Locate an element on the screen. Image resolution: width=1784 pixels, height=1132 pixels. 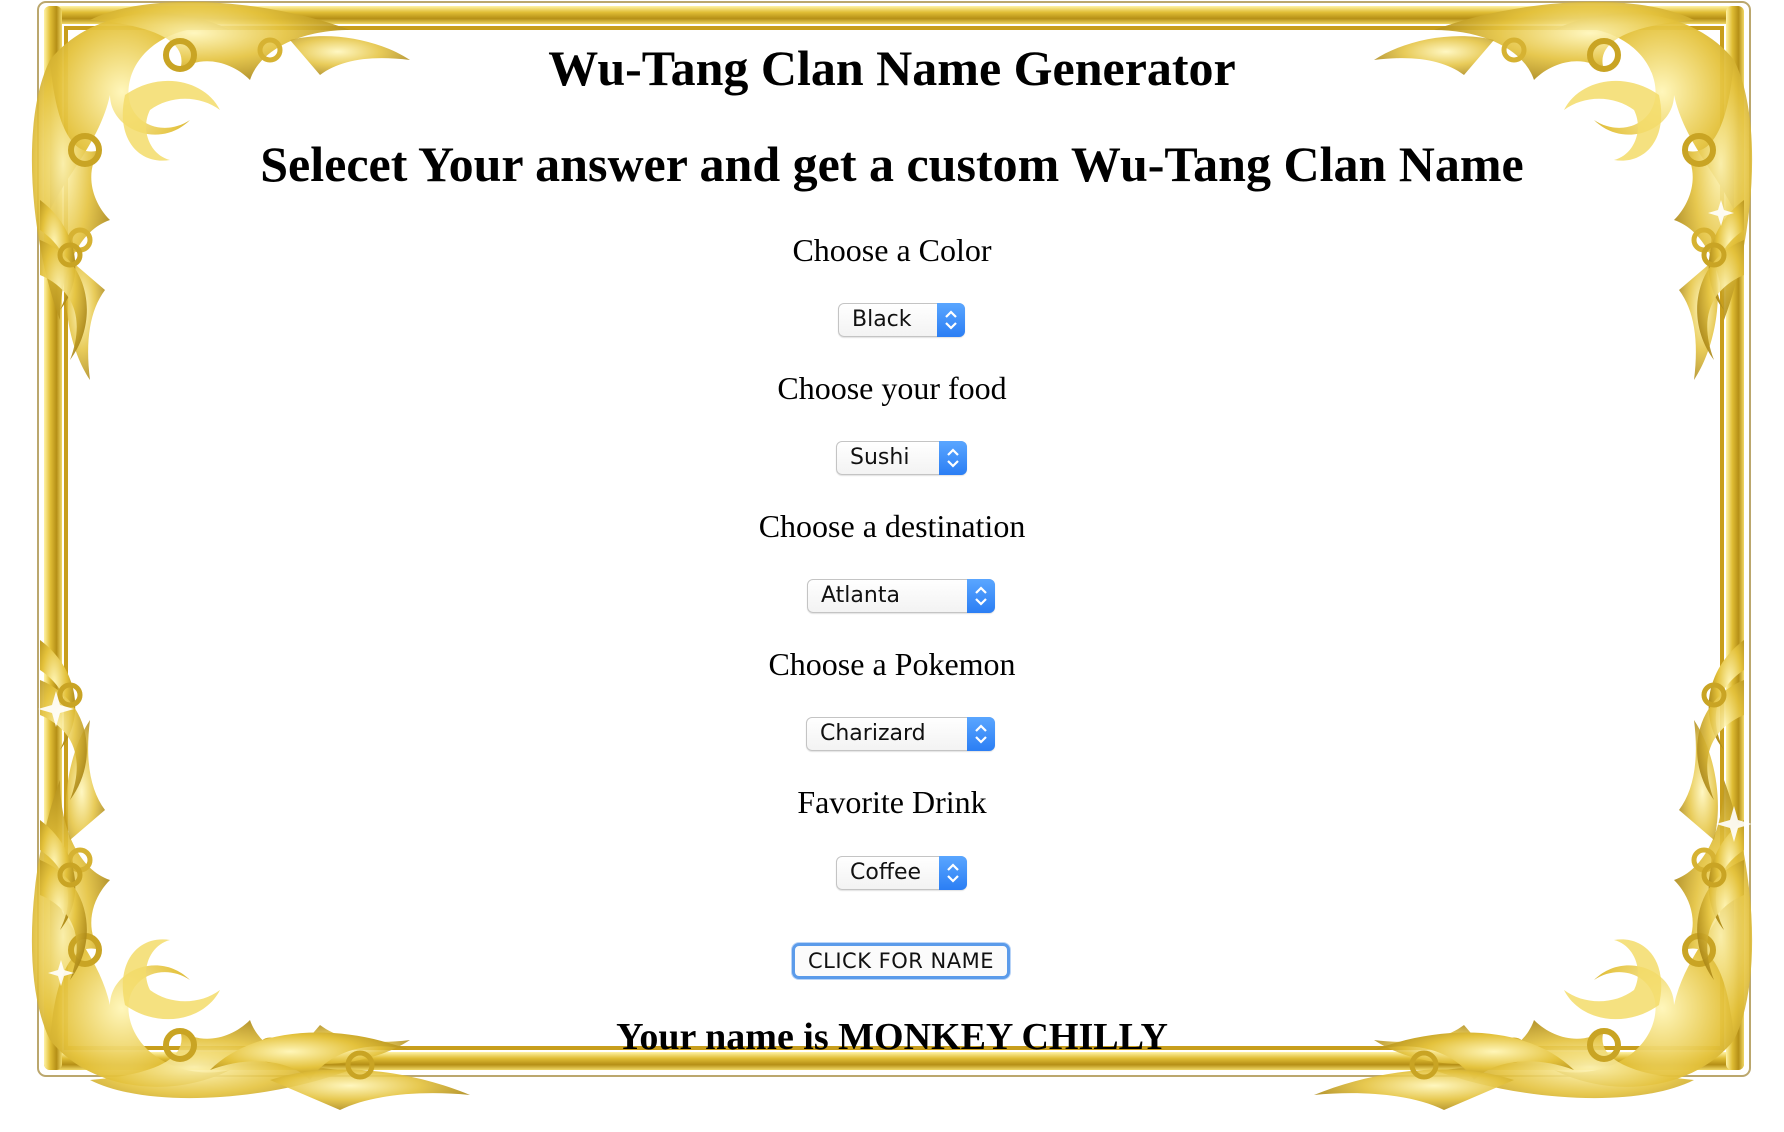
destination-select-value: Atlanta is located at coordinates (860, 595).